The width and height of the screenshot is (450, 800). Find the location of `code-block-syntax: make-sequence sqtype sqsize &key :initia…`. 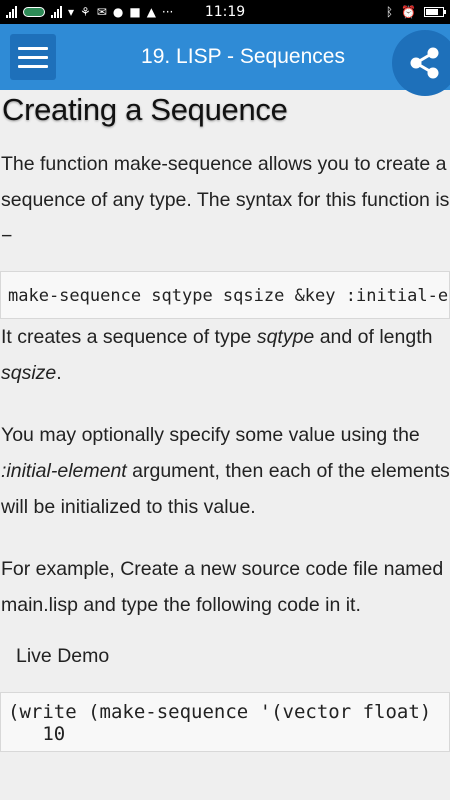

code-block-syntax: make-sequence sqtype sqsize &key :initia… is located at coordinates (225, 295).